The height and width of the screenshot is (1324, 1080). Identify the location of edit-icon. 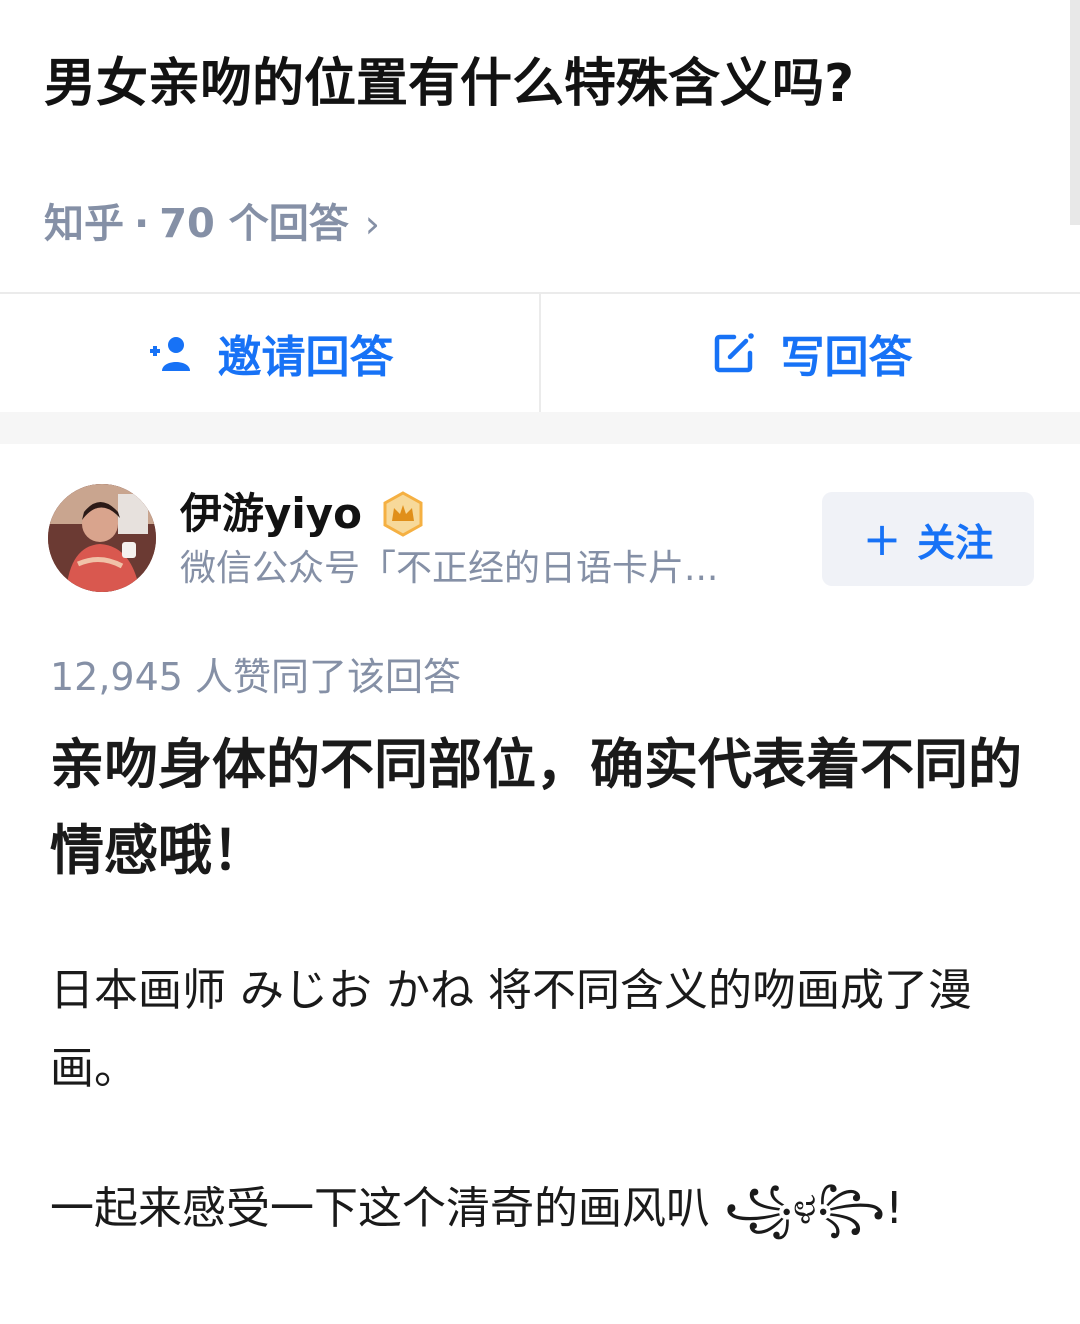
(734, 353).